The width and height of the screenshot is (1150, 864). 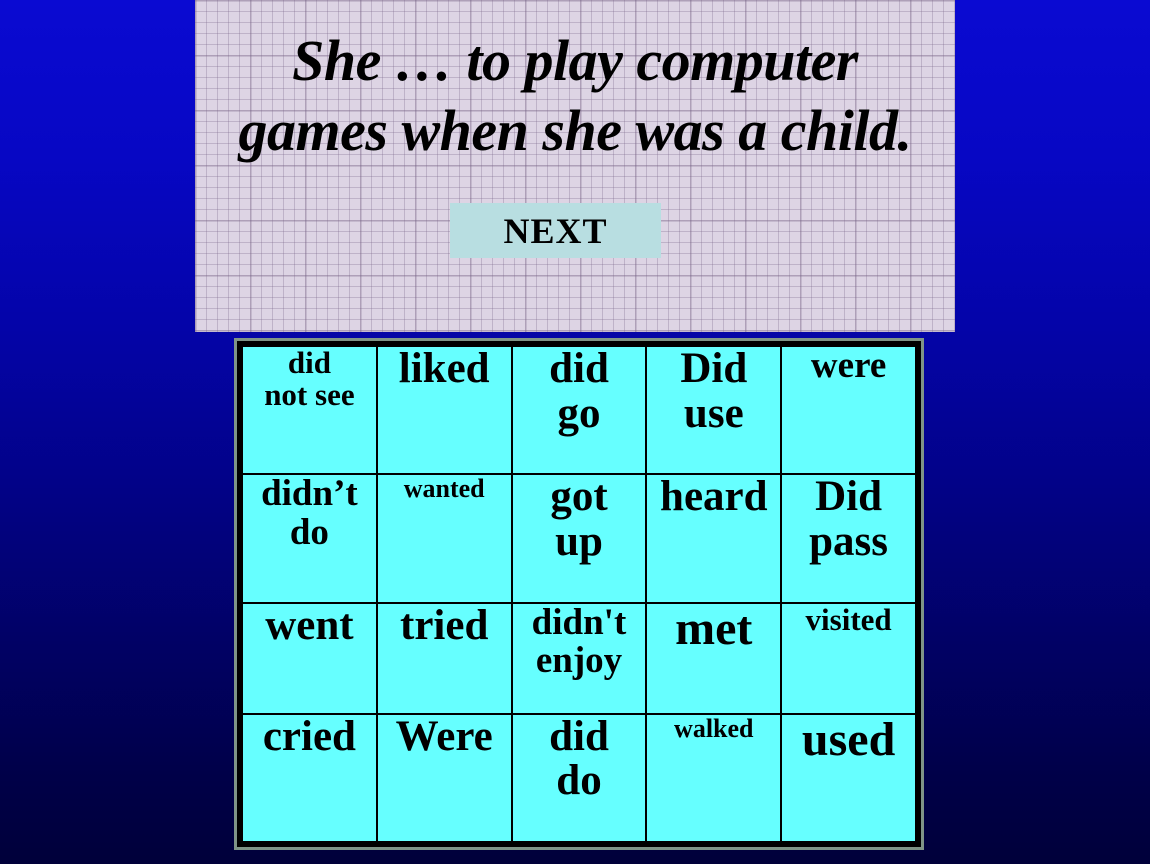 What do you see at coordinates (444, 658) in the screenshot?
I see `answer-cell: tried` at bounding box center [444, 658].